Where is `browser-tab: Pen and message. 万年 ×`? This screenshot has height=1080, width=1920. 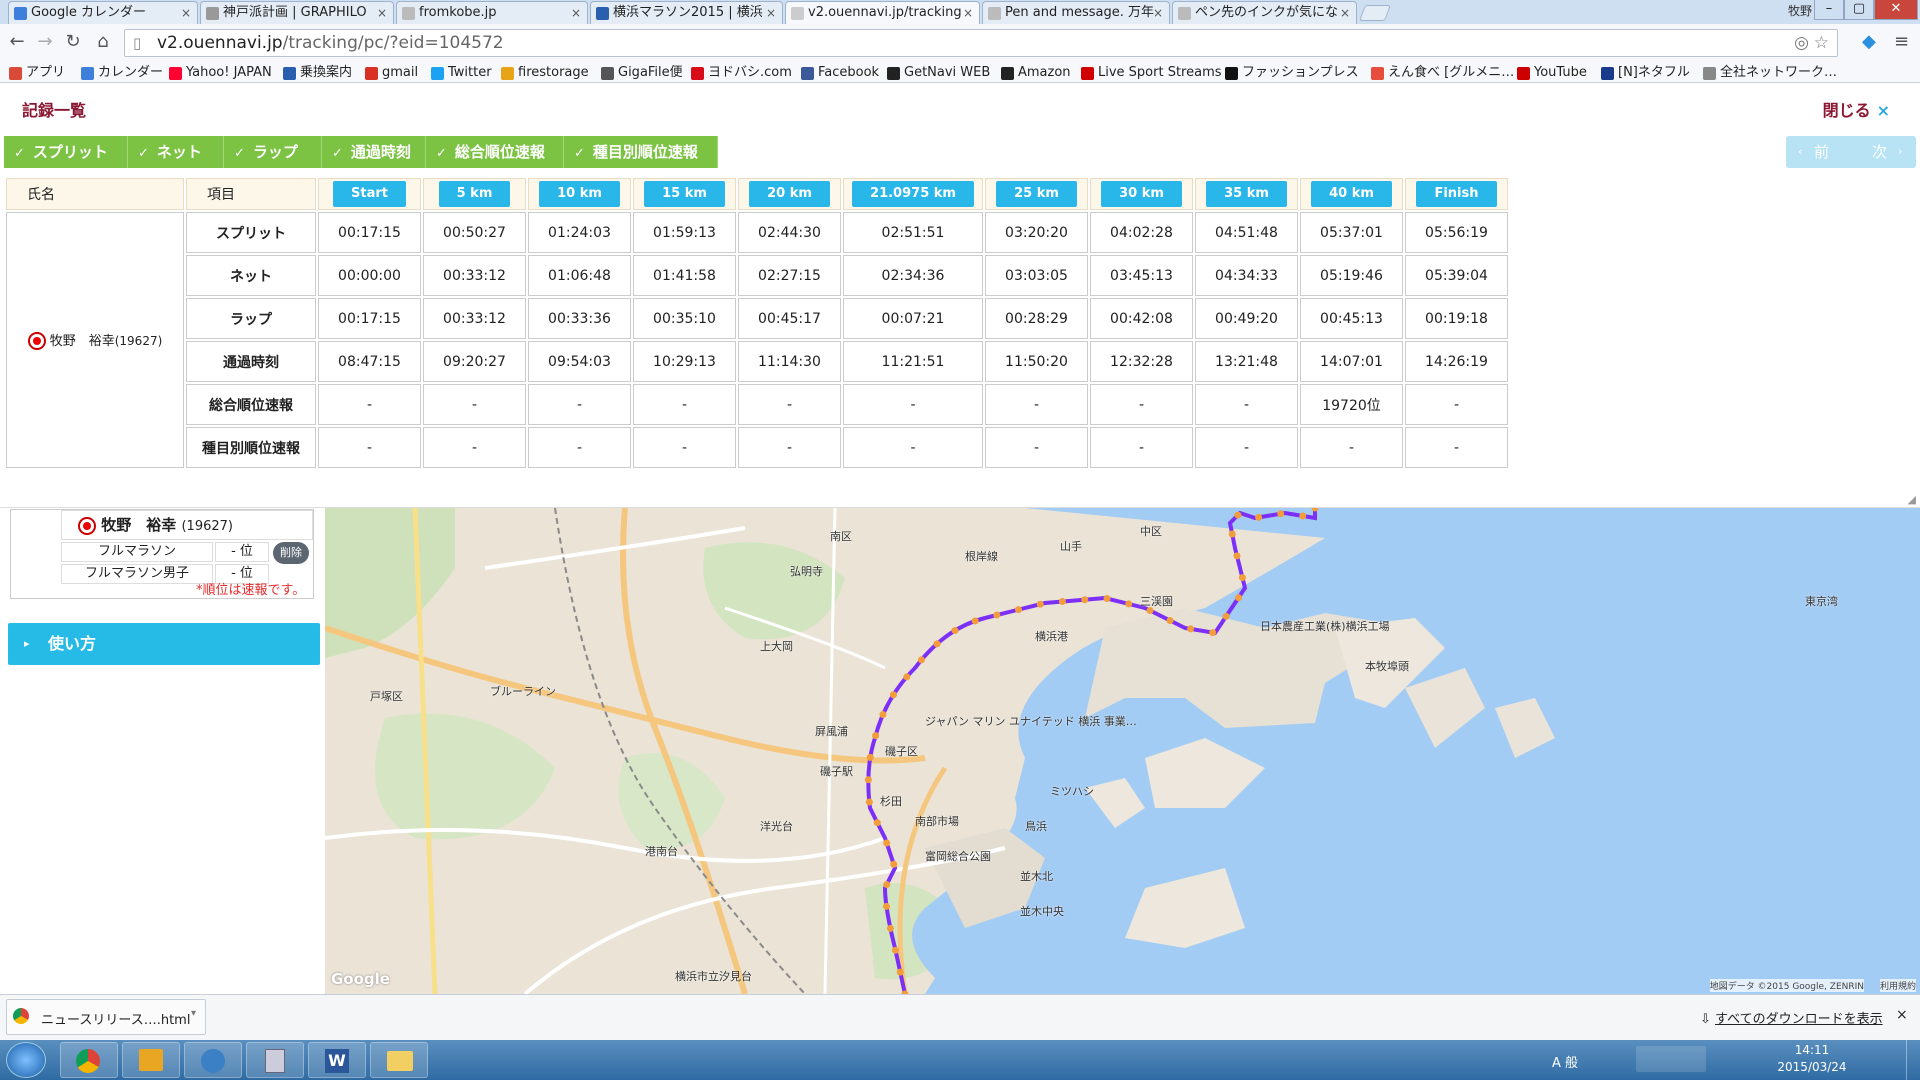
browser-tab: Pen and message. 万年 × is located at coordinates (1076, 12).